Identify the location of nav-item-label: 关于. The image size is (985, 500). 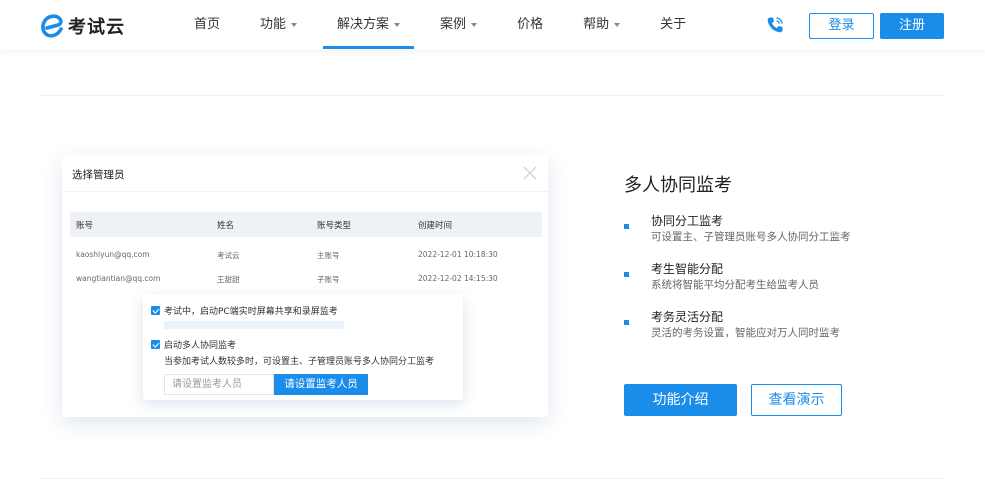
(673, 24).